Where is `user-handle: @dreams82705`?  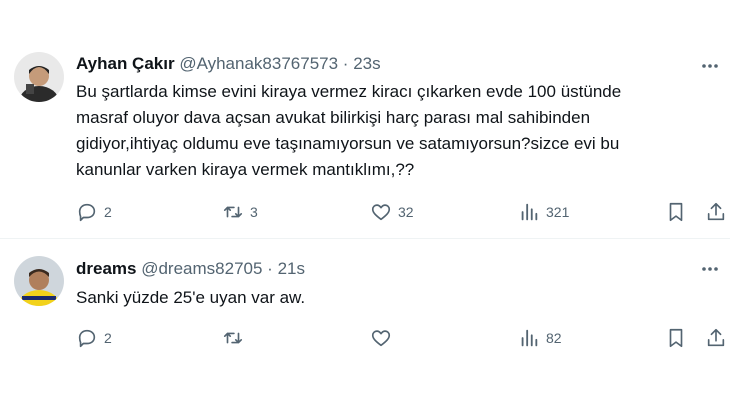
user-handle: @dreams82705 is located at coordinates (201, 268).